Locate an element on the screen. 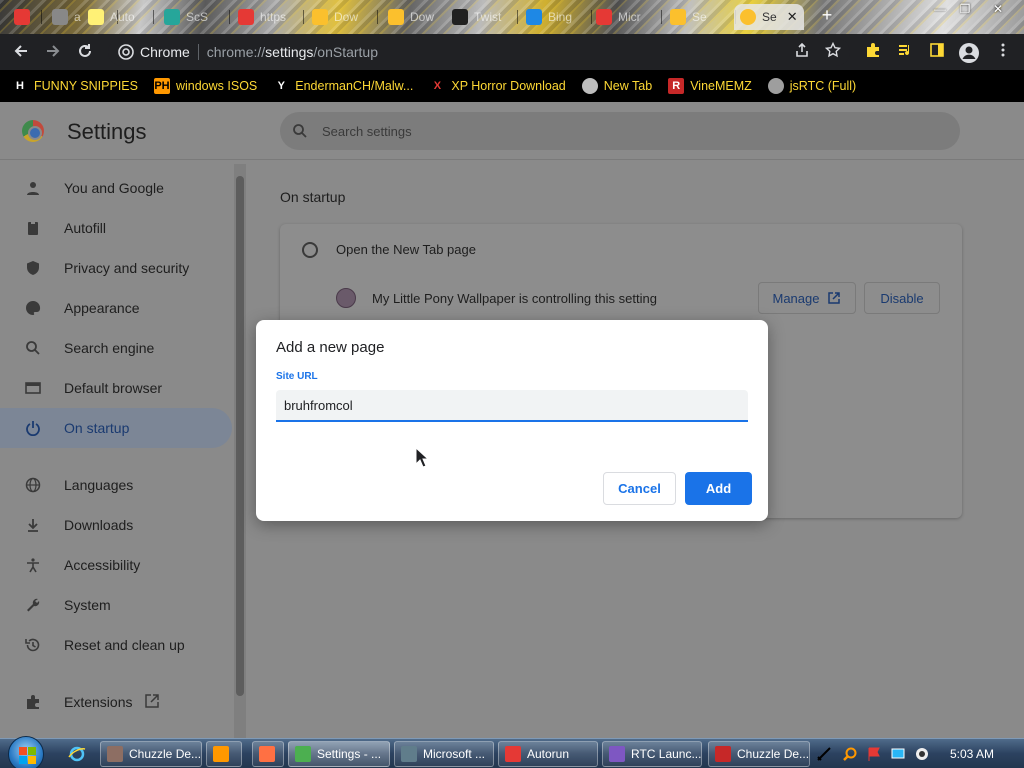 Image resolution: width=1024 pixels, height=768 pixels. bookmark-item: H FUNNY SNIPPIES is located at coordinates (75, 86).